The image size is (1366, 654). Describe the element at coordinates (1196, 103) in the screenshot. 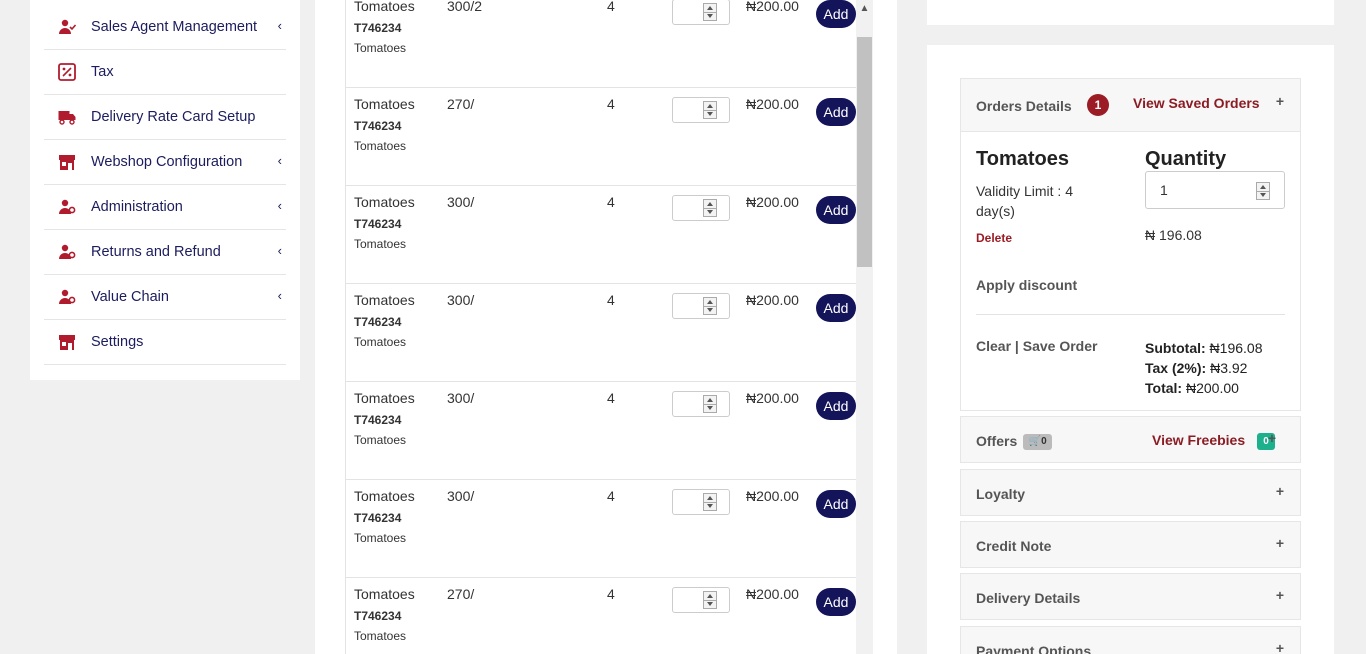

I see `view-saved-orders-link: View Saved Orders` at that location.